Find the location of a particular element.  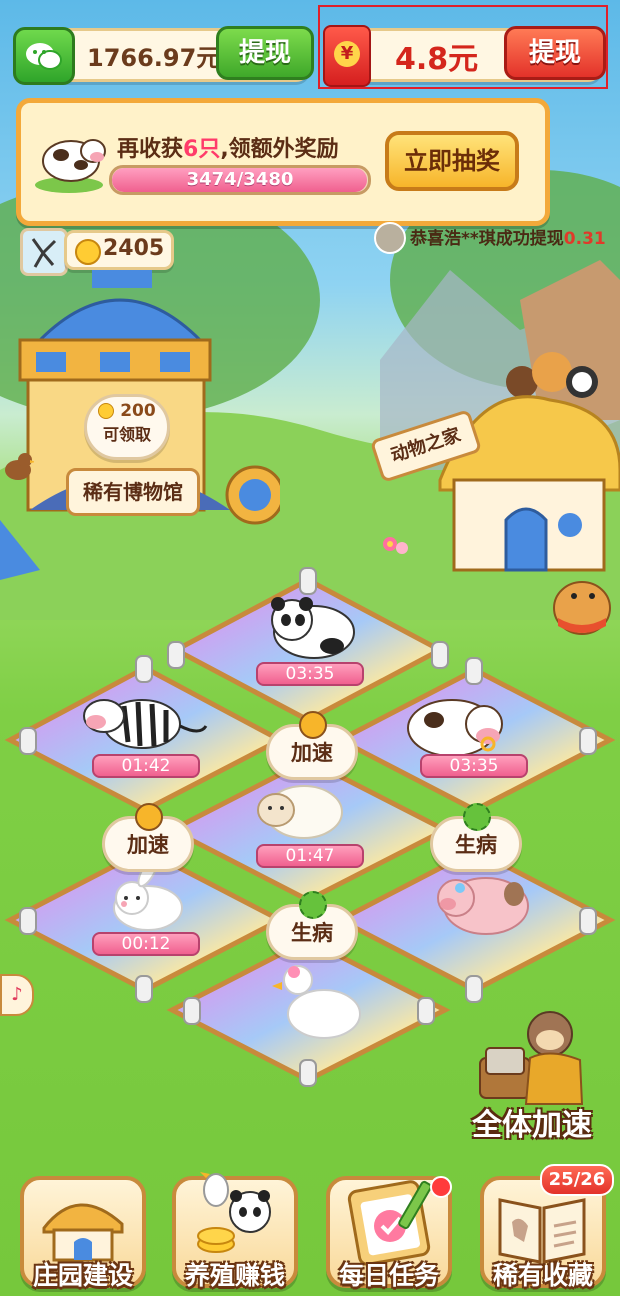

museum-reward-bubble: 200 可领取 is located at coordinates (127, 427).